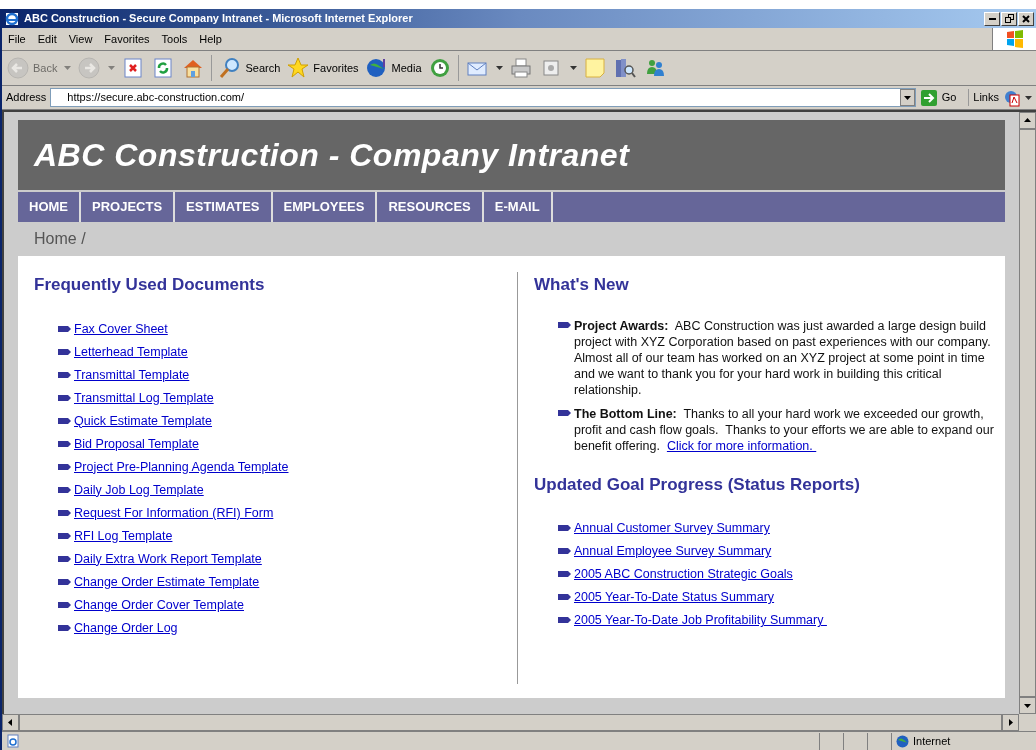 This screenshot has height=750, width=1036. I want to click on go-button: Go, so click(942, 97).